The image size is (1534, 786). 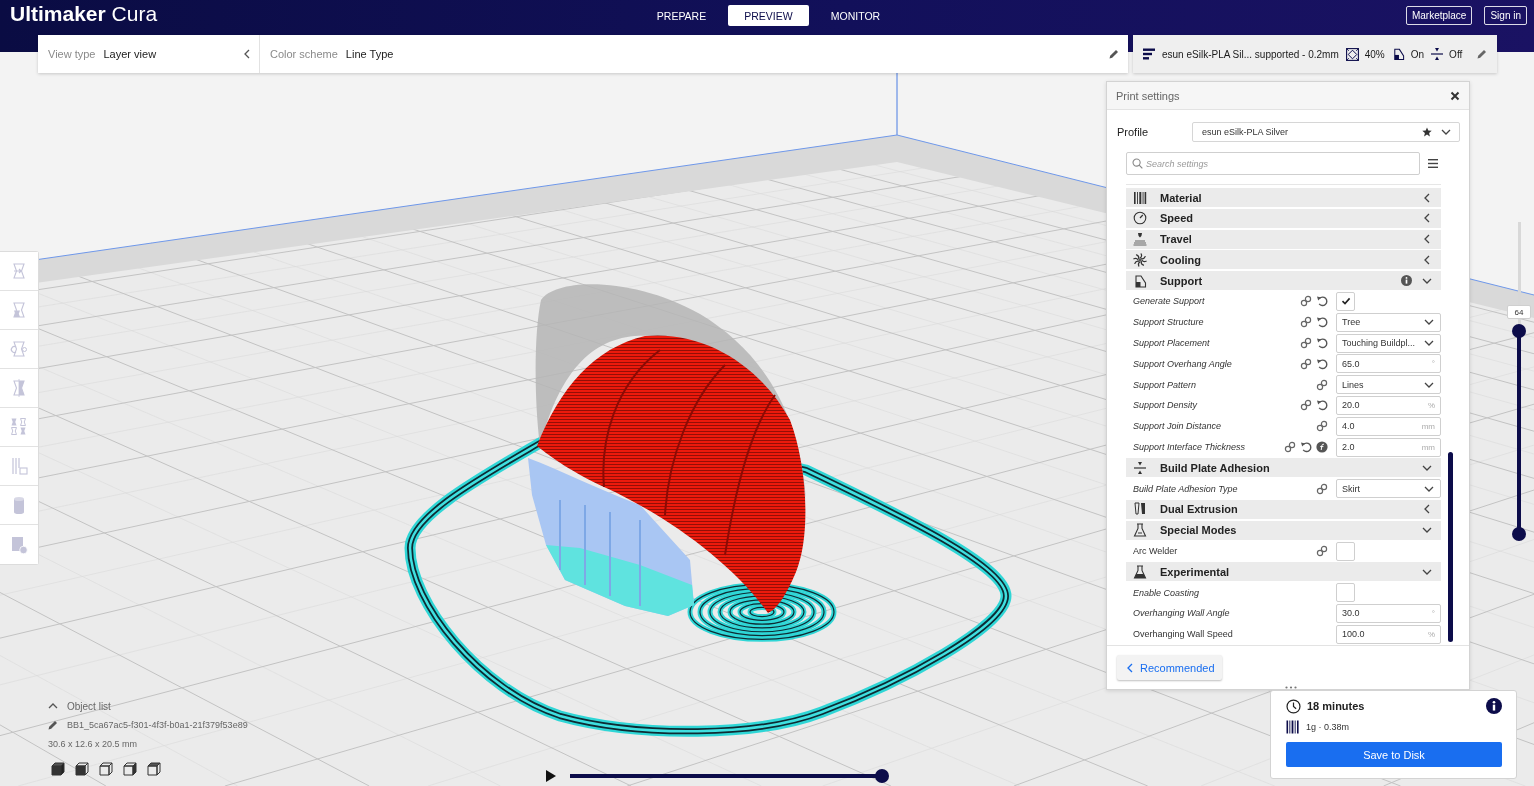 I want to click on setting-dropdown: Lines, so click(x=1388, y=385).